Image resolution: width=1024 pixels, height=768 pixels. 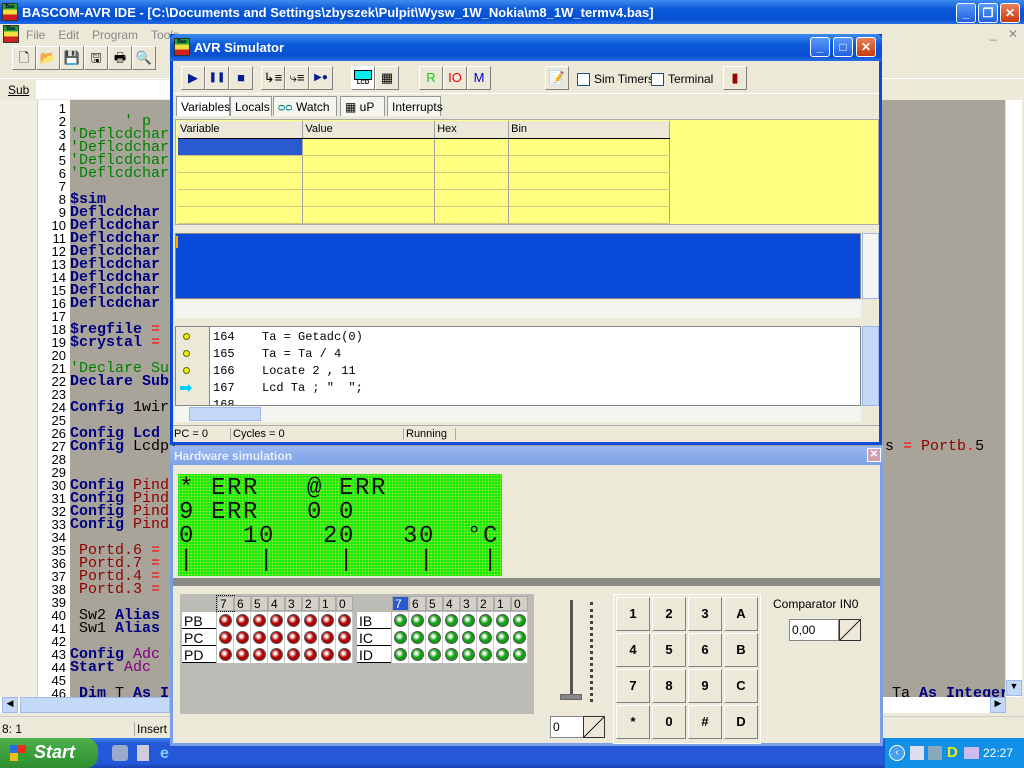 I want to click on sim-timers-checkbox: Sim Timers, so click(x=615, y=79).